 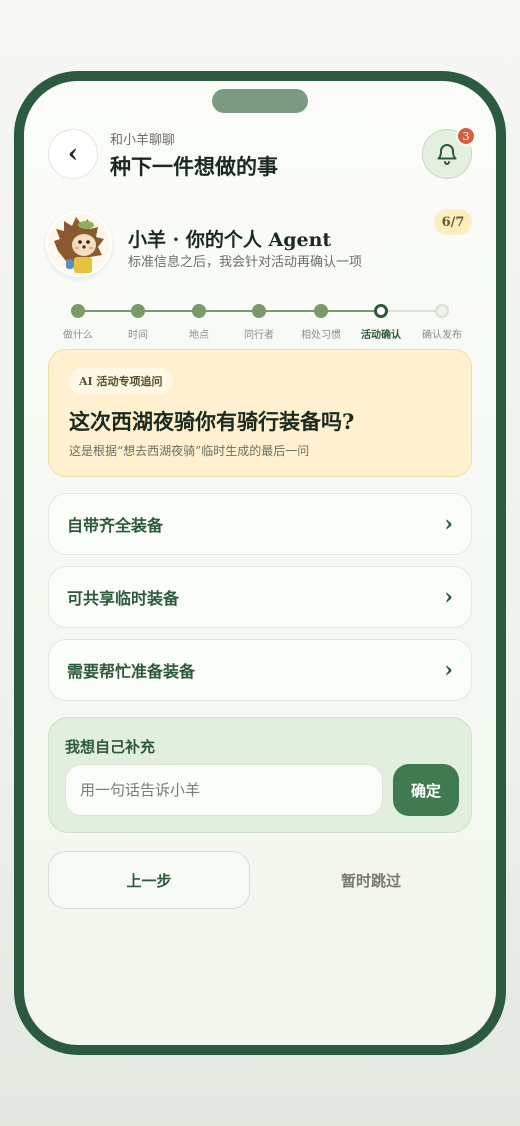 What do you see at coordinates (138, 335) in the screenshot?
I see `step-label-2: 时间` at bounding box center [138, 335].